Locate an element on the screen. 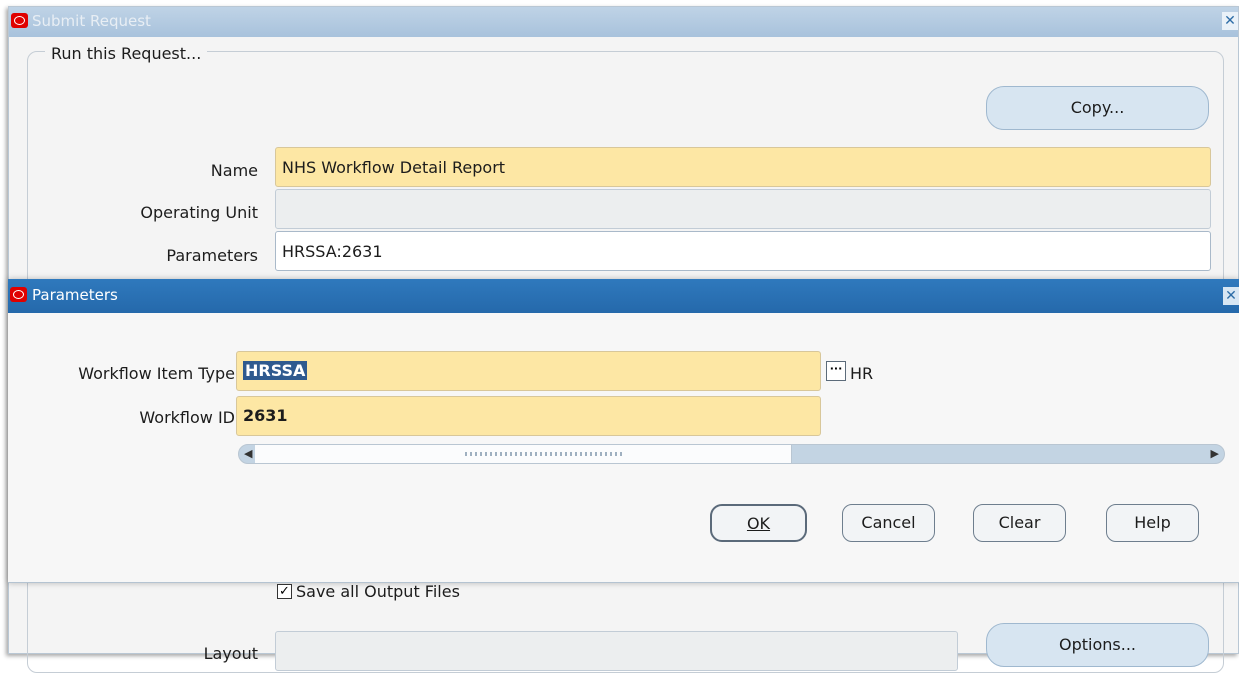 The width and height of the screenshot is (1239, 673). scrollbar-thumb is located at coordinates (523, 454).